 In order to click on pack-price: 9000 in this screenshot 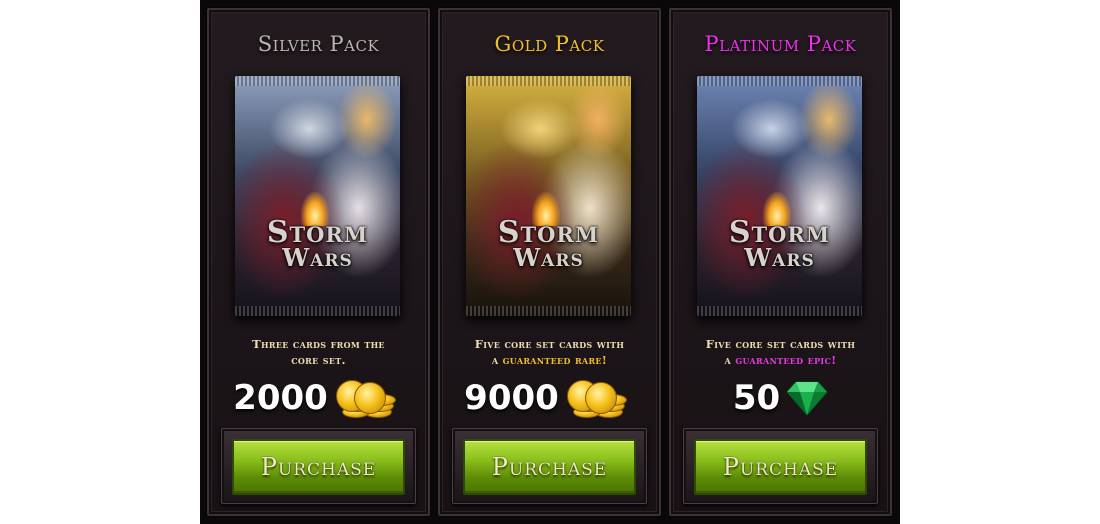, I will do `click(549, 398)`.